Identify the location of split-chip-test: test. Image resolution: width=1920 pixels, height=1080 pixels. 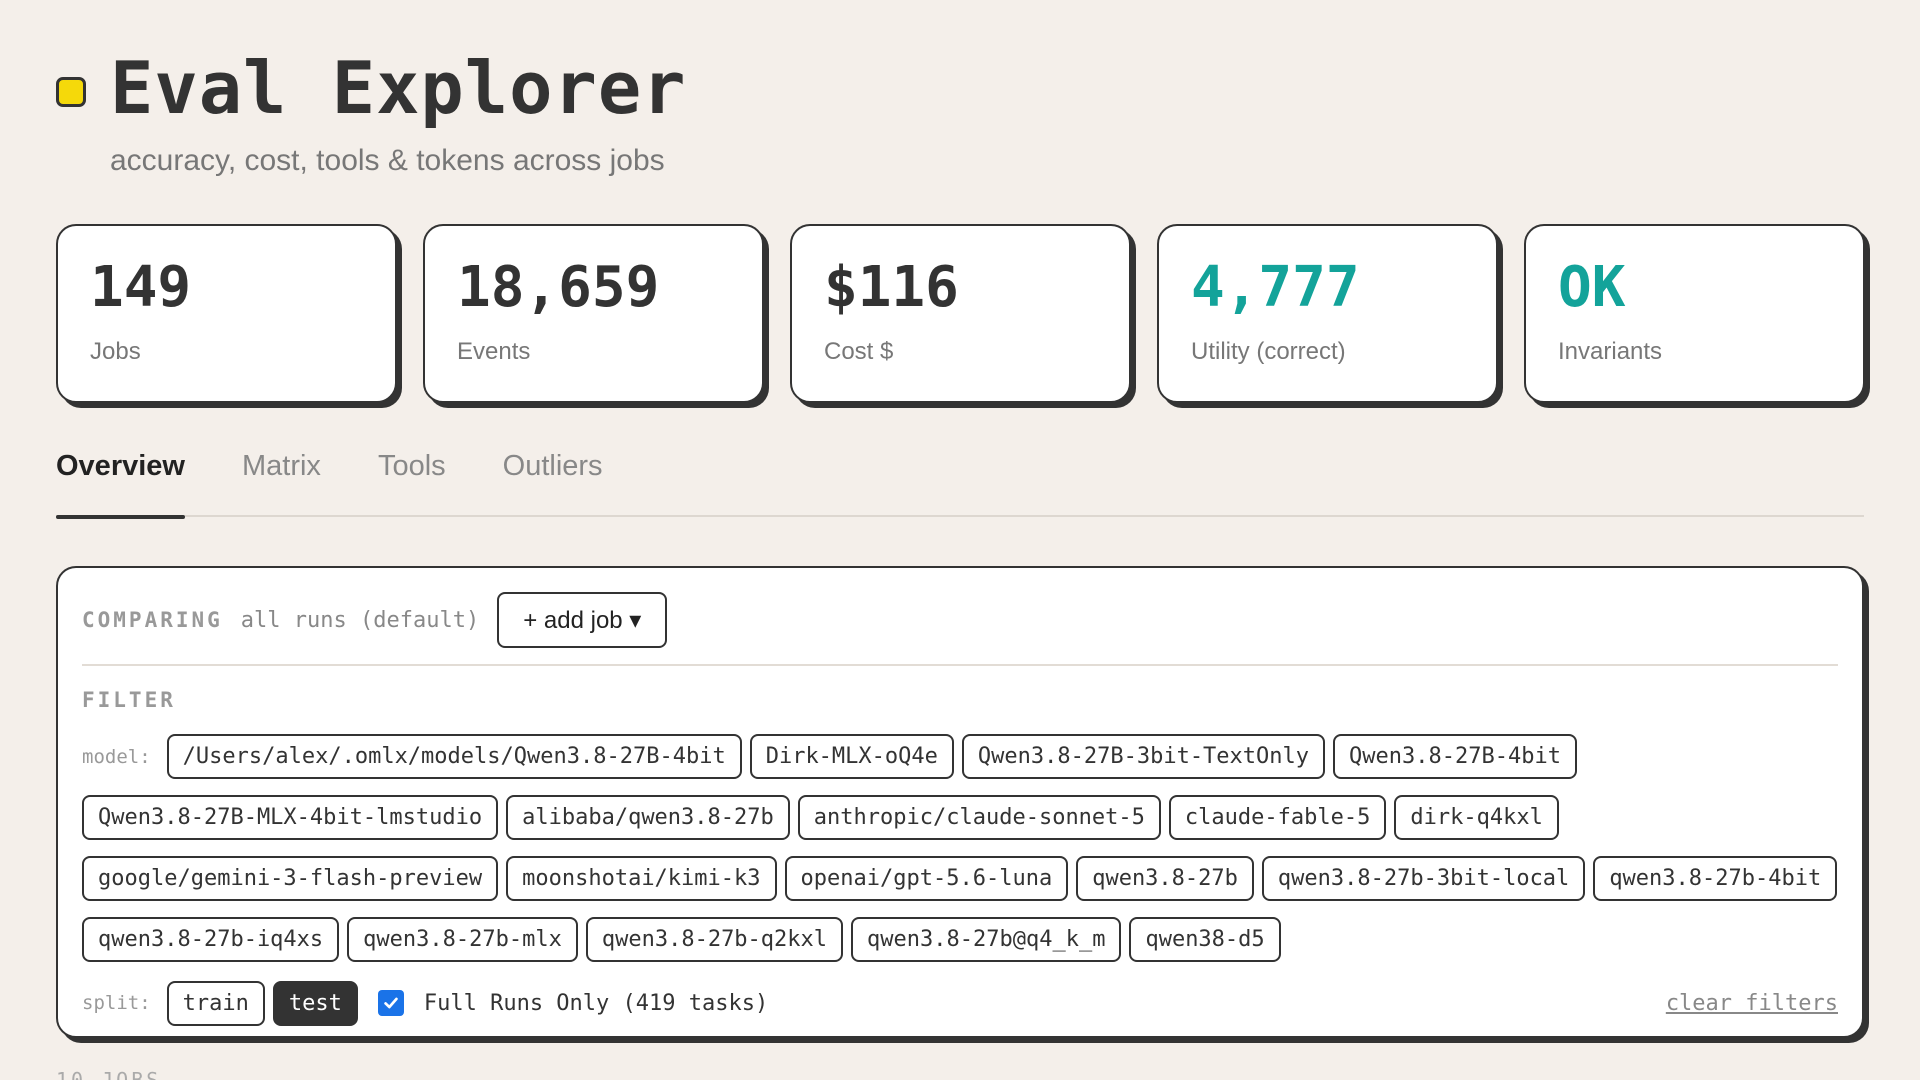
(315, 1003).